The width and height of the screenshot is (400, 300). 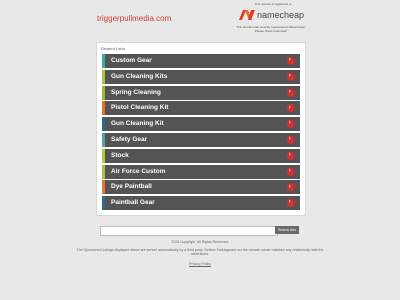 What do you see at coordinates (140, 108) in the screenshot?
I see `related-link-label: Pistol Cleaning Kit` at bounding box center [140, 108].